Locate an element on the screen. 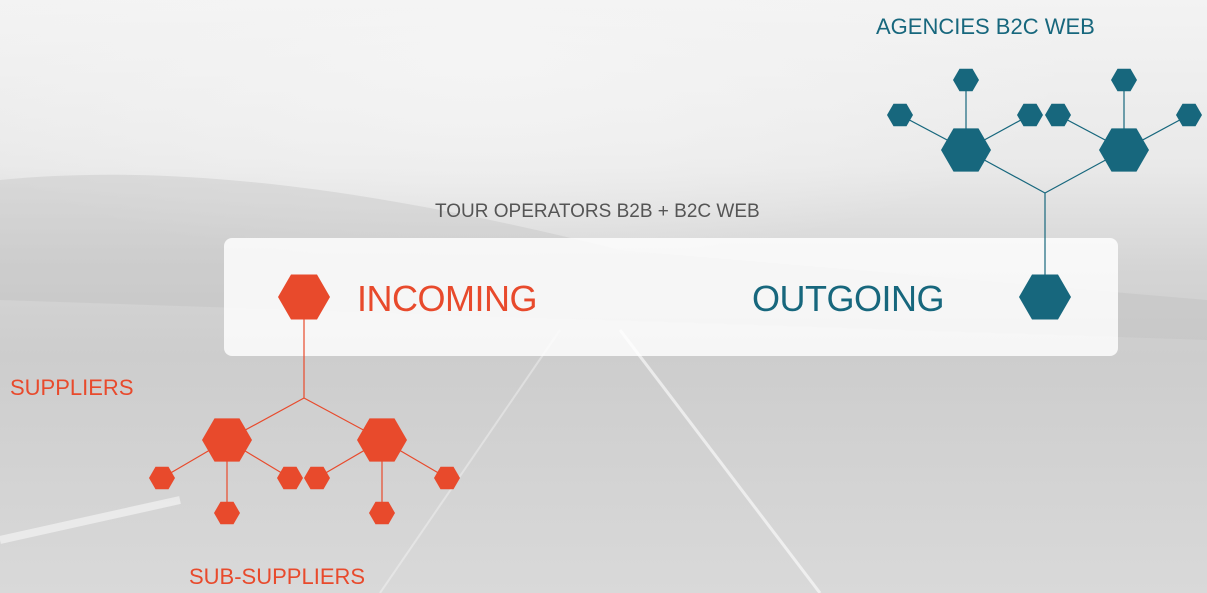 The width and height of the screenshot is (1207, 593). incoming-label: INCOMING is located at coordinates (447, 298).